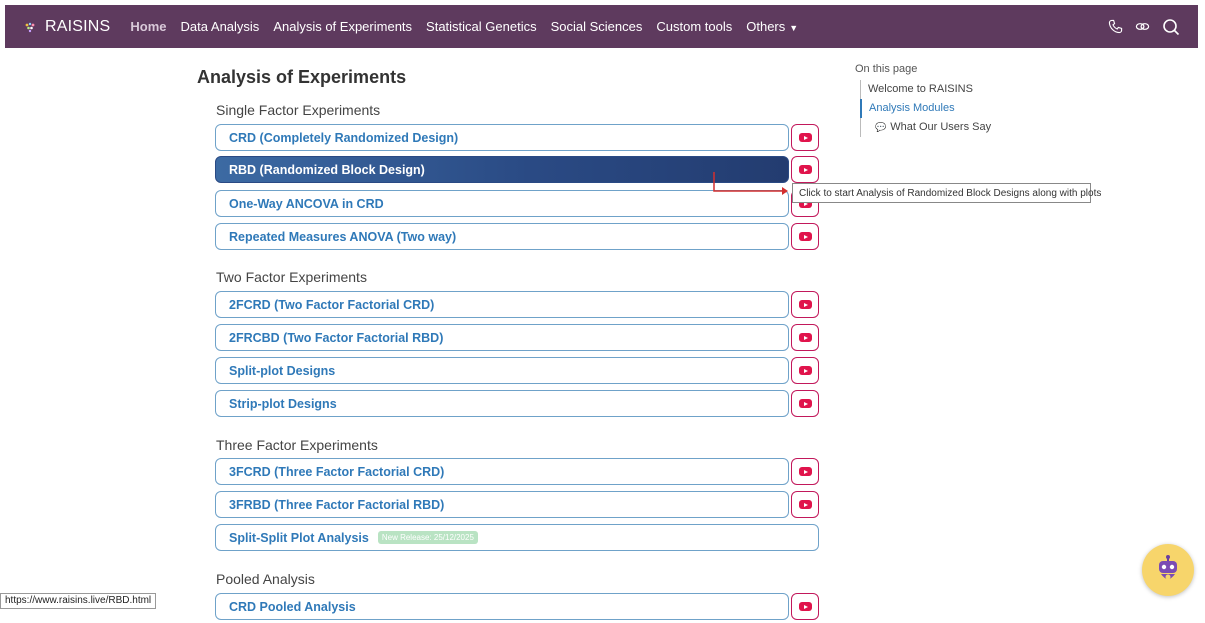  What do you see at coordinates (30, 27) in the screenshot?
I see `grape-logo-icon` at bounding box center [30, 27].